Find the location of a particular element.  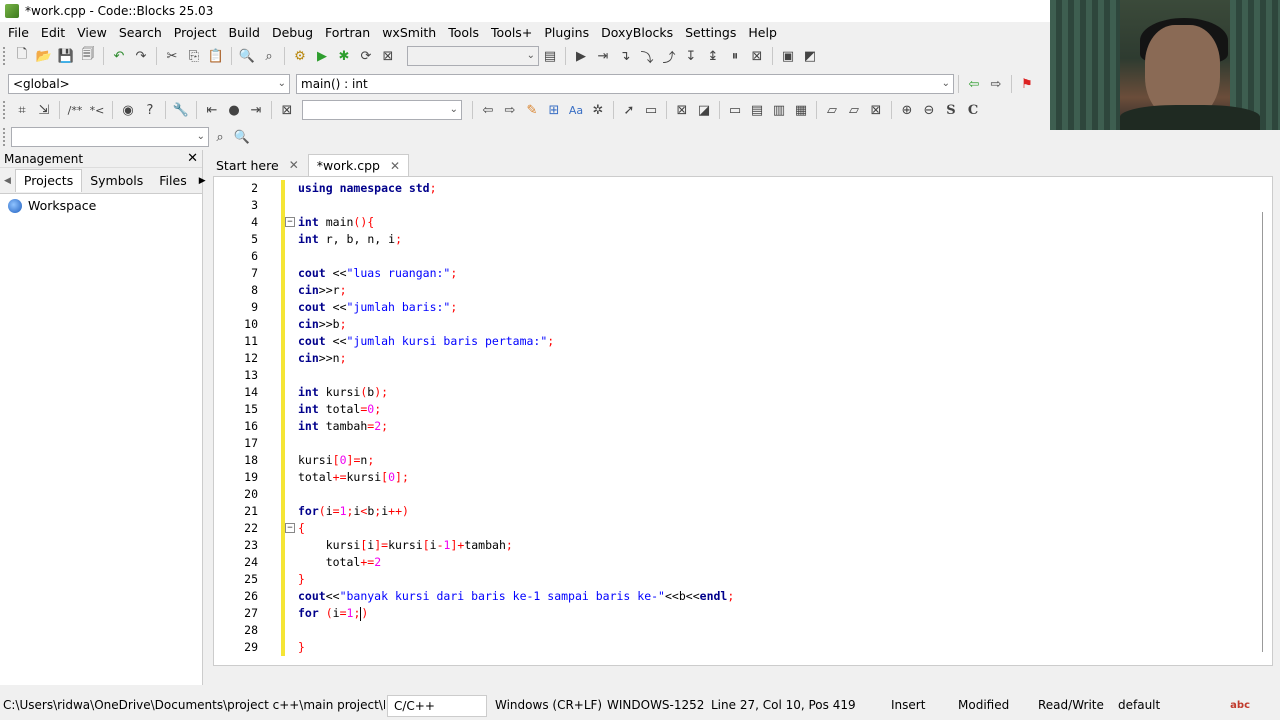

back-arrow-icon: ⇦ is located at coordinates (488, 110).